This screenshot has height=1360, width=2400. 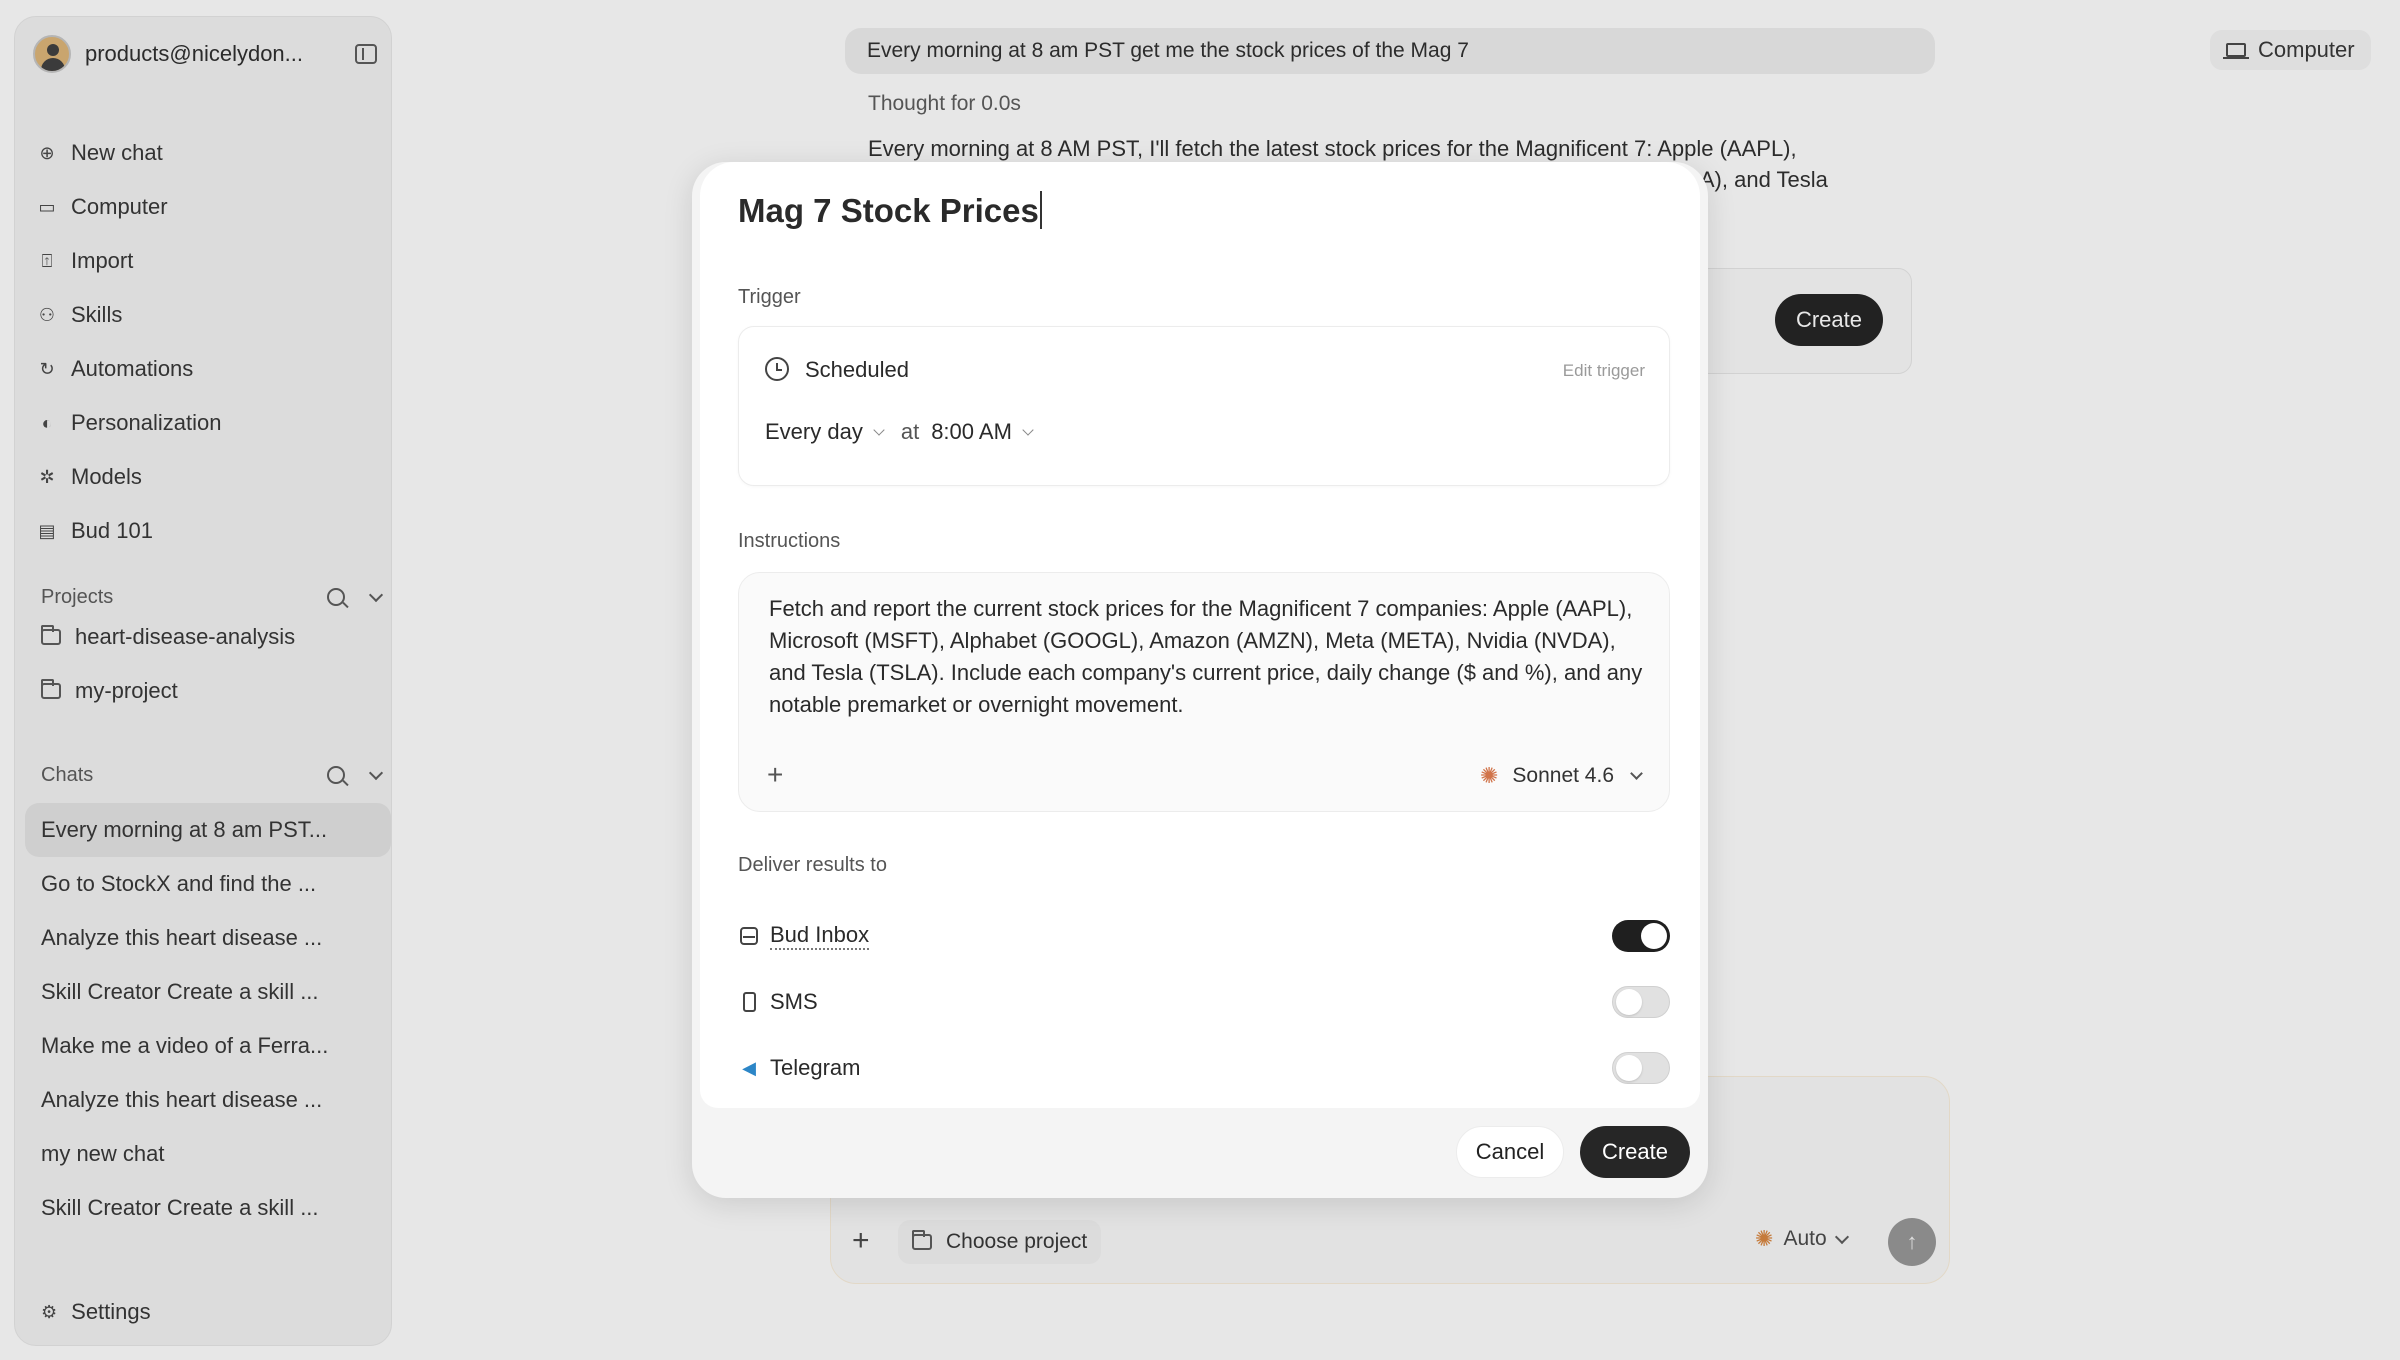 I want to click on telegram-icon: ◀, so click(x=749, y=1067).